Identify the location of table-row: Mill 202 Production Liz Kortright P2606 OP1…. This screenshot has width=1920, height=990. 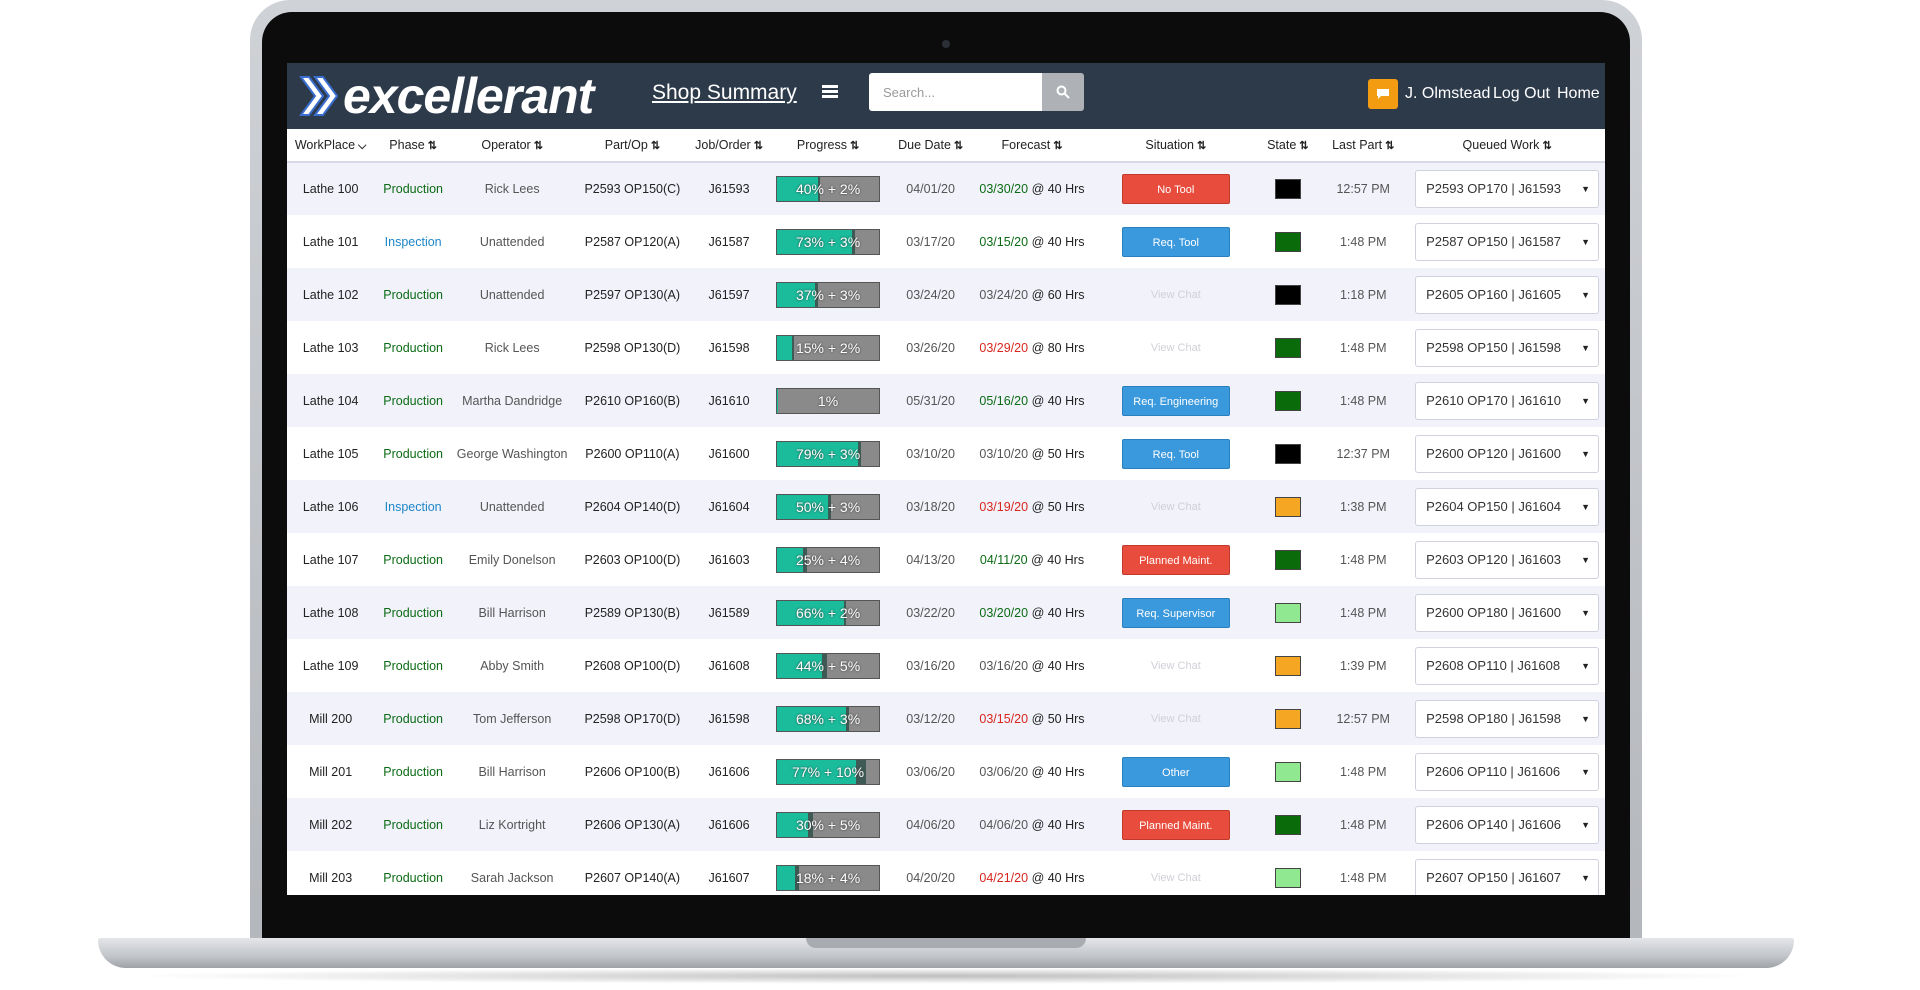
(946, 824).